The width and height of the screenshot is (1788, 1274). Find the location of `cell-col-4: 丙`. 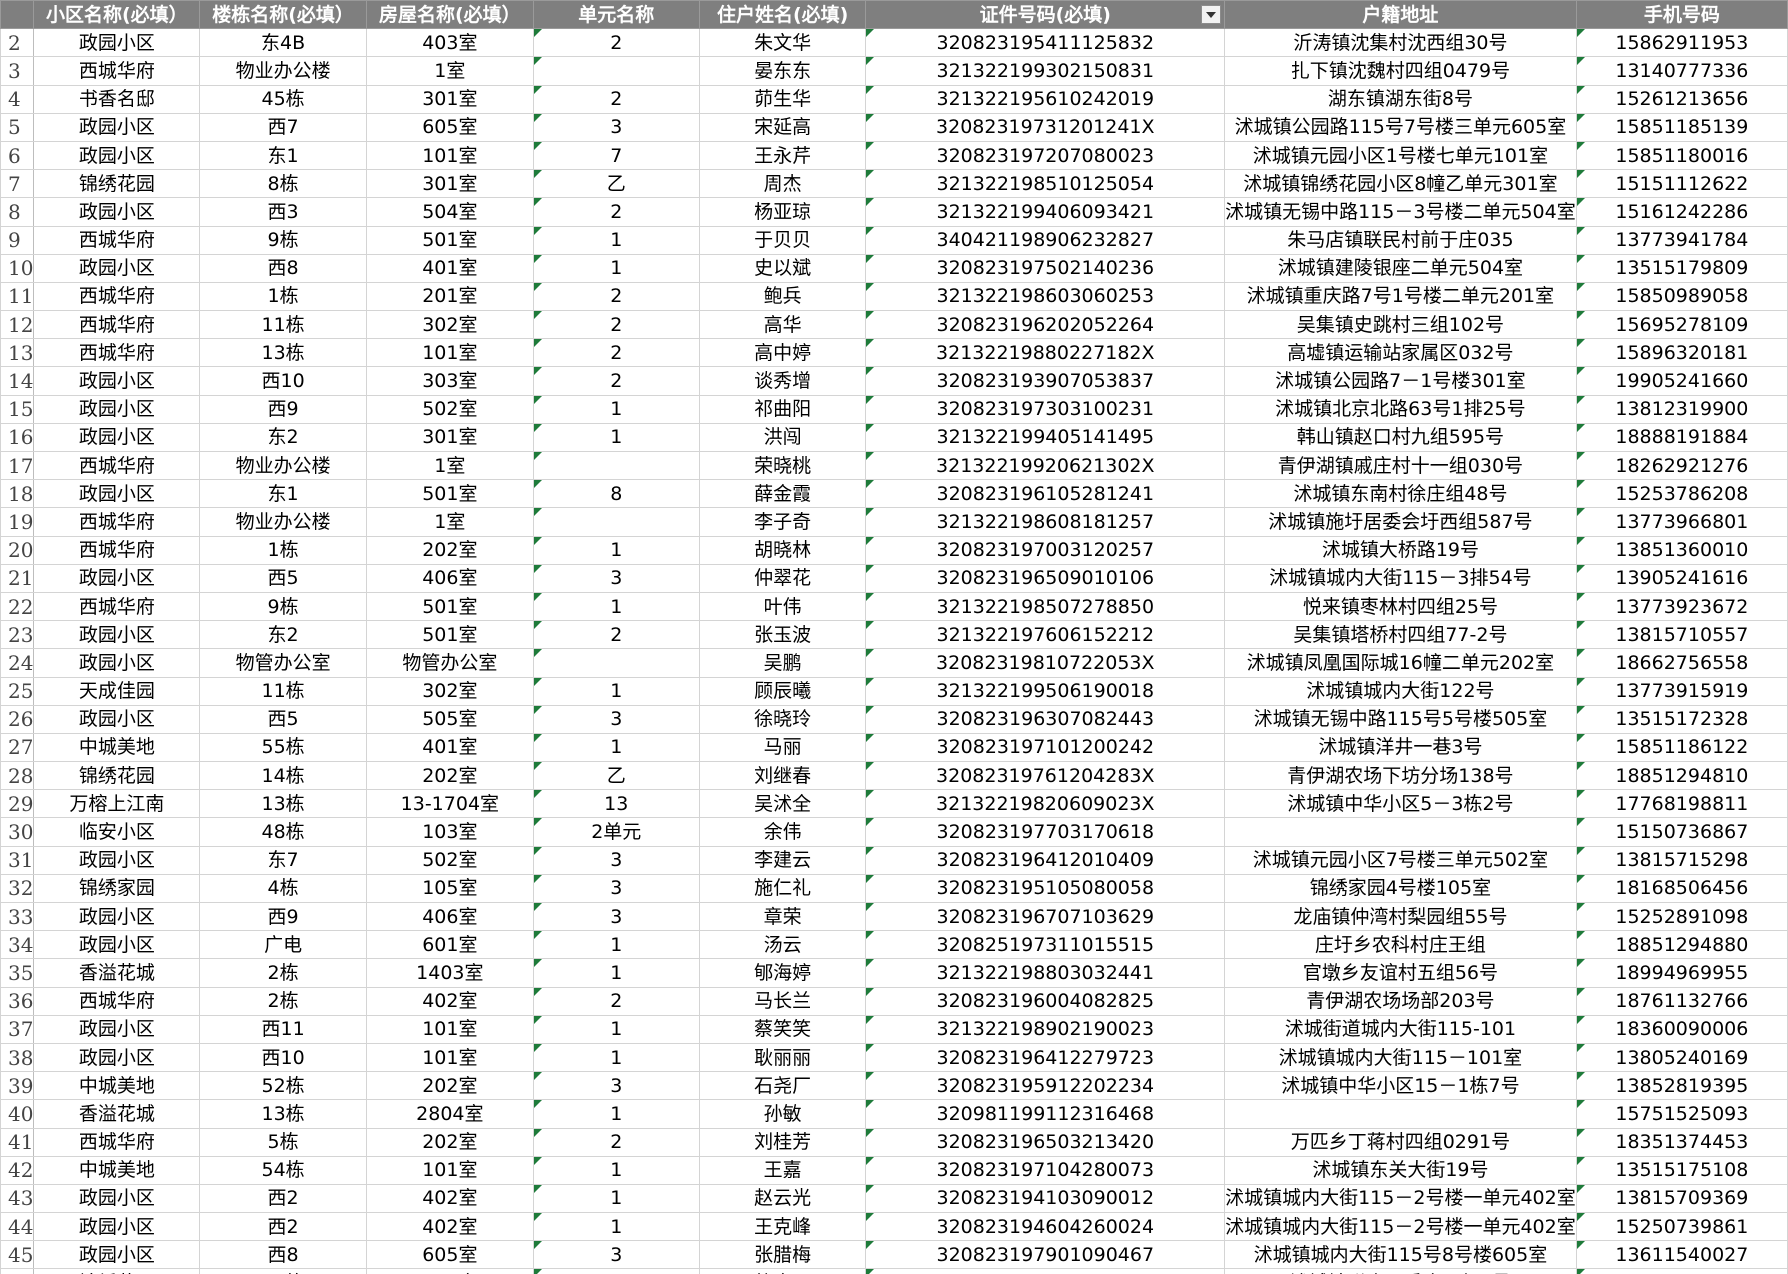

cell-col-4: 丙 is located at coordinates (616, 1271).